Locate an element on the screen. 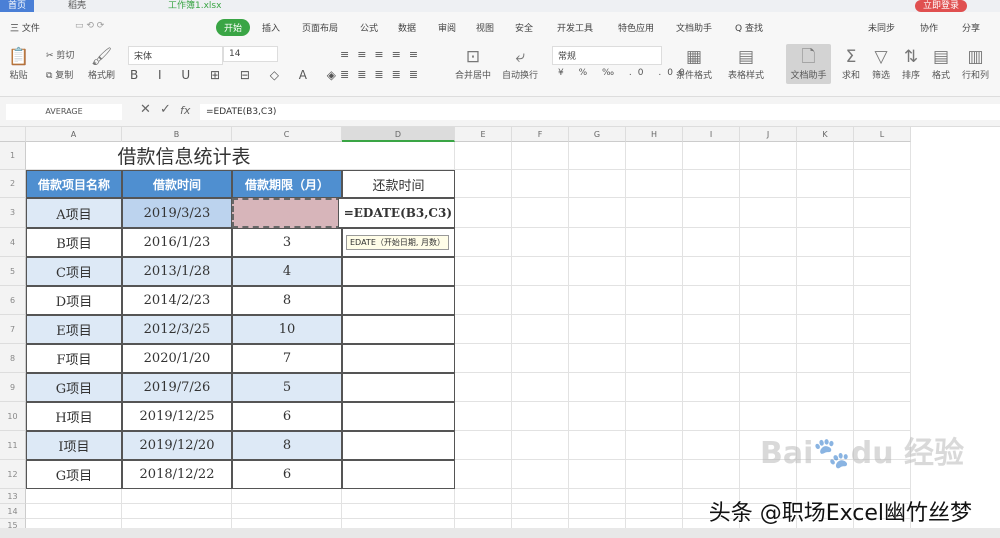 The width and height of the screenshot is (1000, 538). font-size-select: 14 is located at coordinates (250, 54).